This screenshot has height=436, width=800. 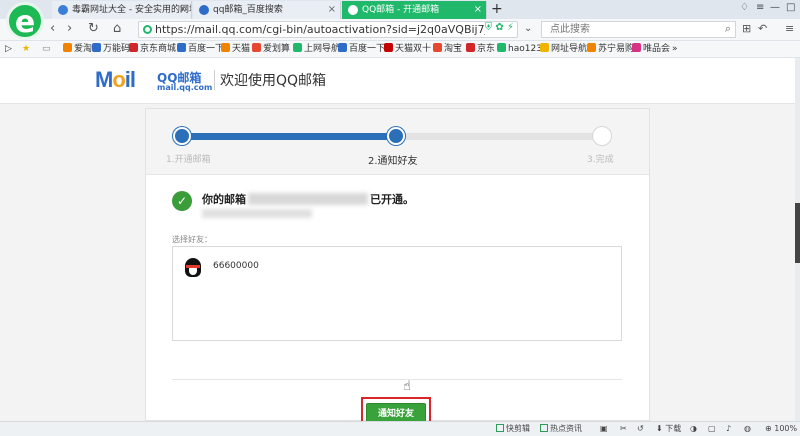 I want to click on tab-baidu: qq邮箱_百度搜索 ×, so click(x=267, y=10).